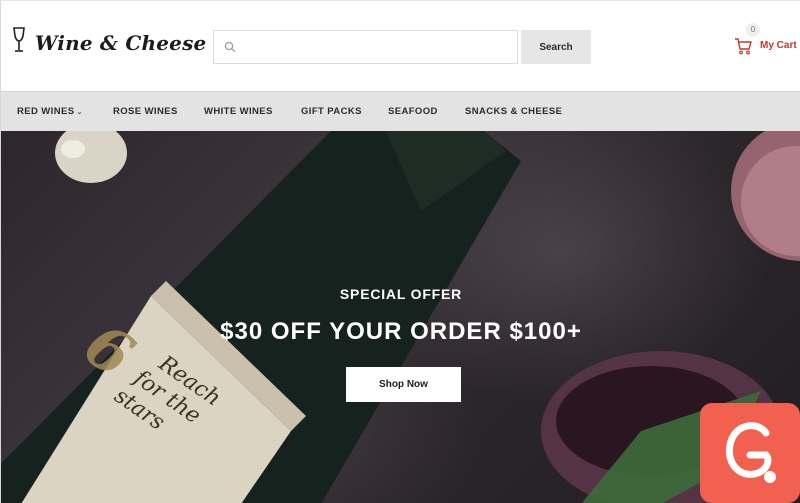  What do you see at coordinates (19, 42) in the screenshot?
I see `wine-glass-icon` at bounding box center [19, 42].